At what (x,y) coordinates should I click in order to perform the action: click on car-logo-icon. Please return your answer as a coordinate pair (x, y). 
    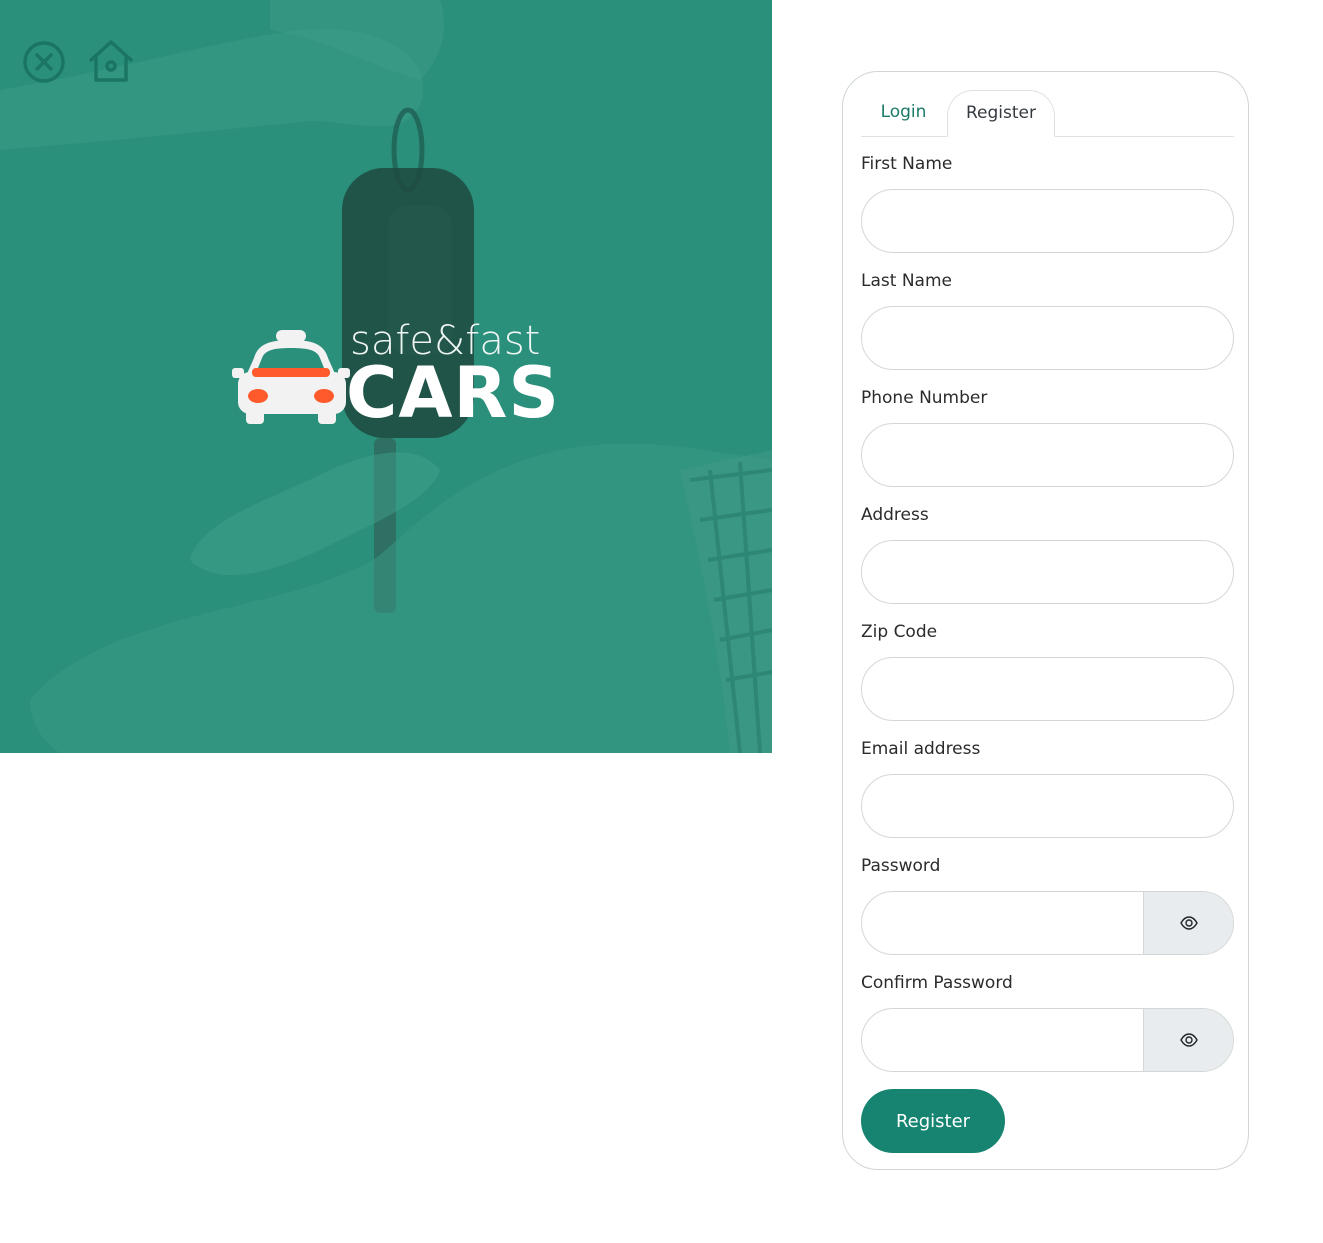
    Looking at the image, I should click on (291, 377).